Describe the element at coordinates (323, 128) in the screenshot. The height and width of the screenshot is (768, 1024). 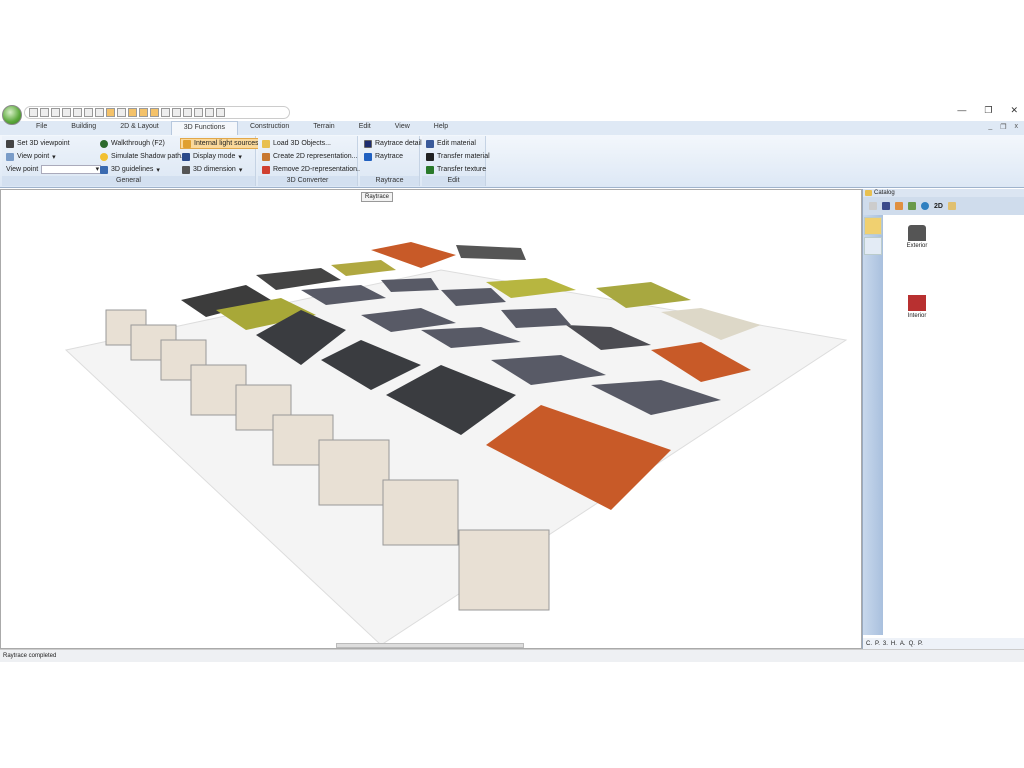
I see `tab-terrain: Terrain` at that location.